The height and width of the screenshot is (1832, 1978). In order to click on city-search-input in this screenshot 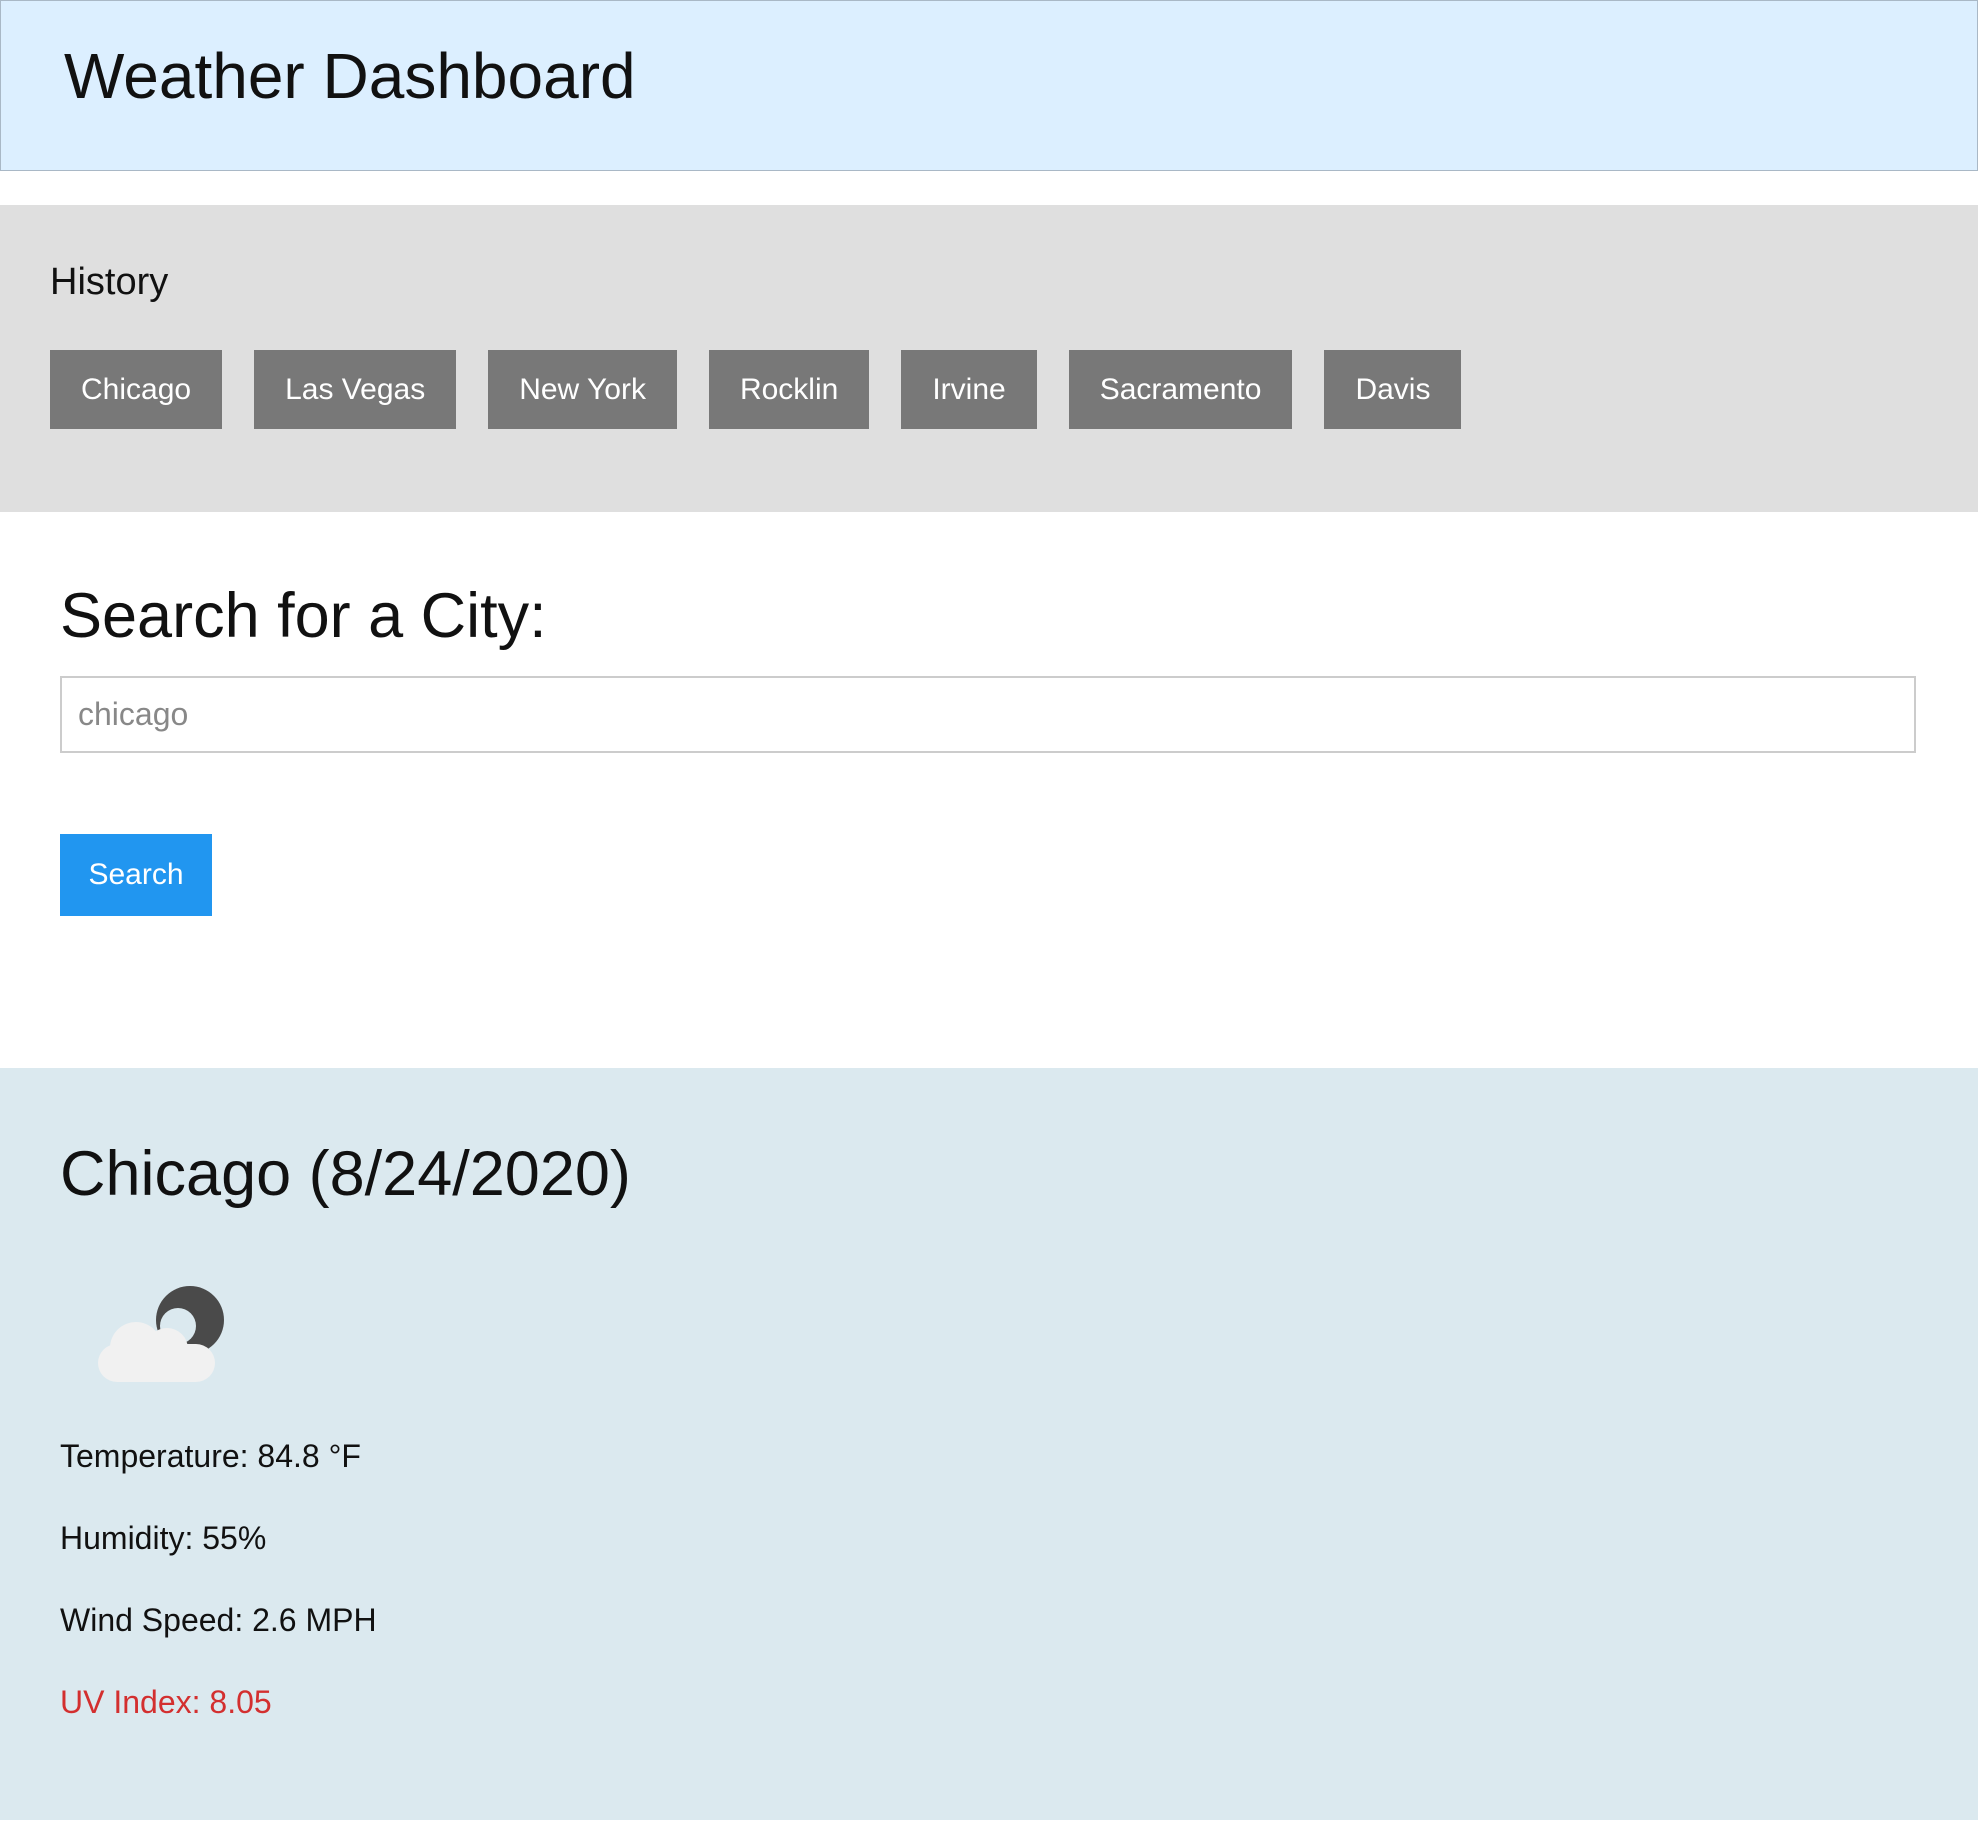, I will do `click(988, 714)`.